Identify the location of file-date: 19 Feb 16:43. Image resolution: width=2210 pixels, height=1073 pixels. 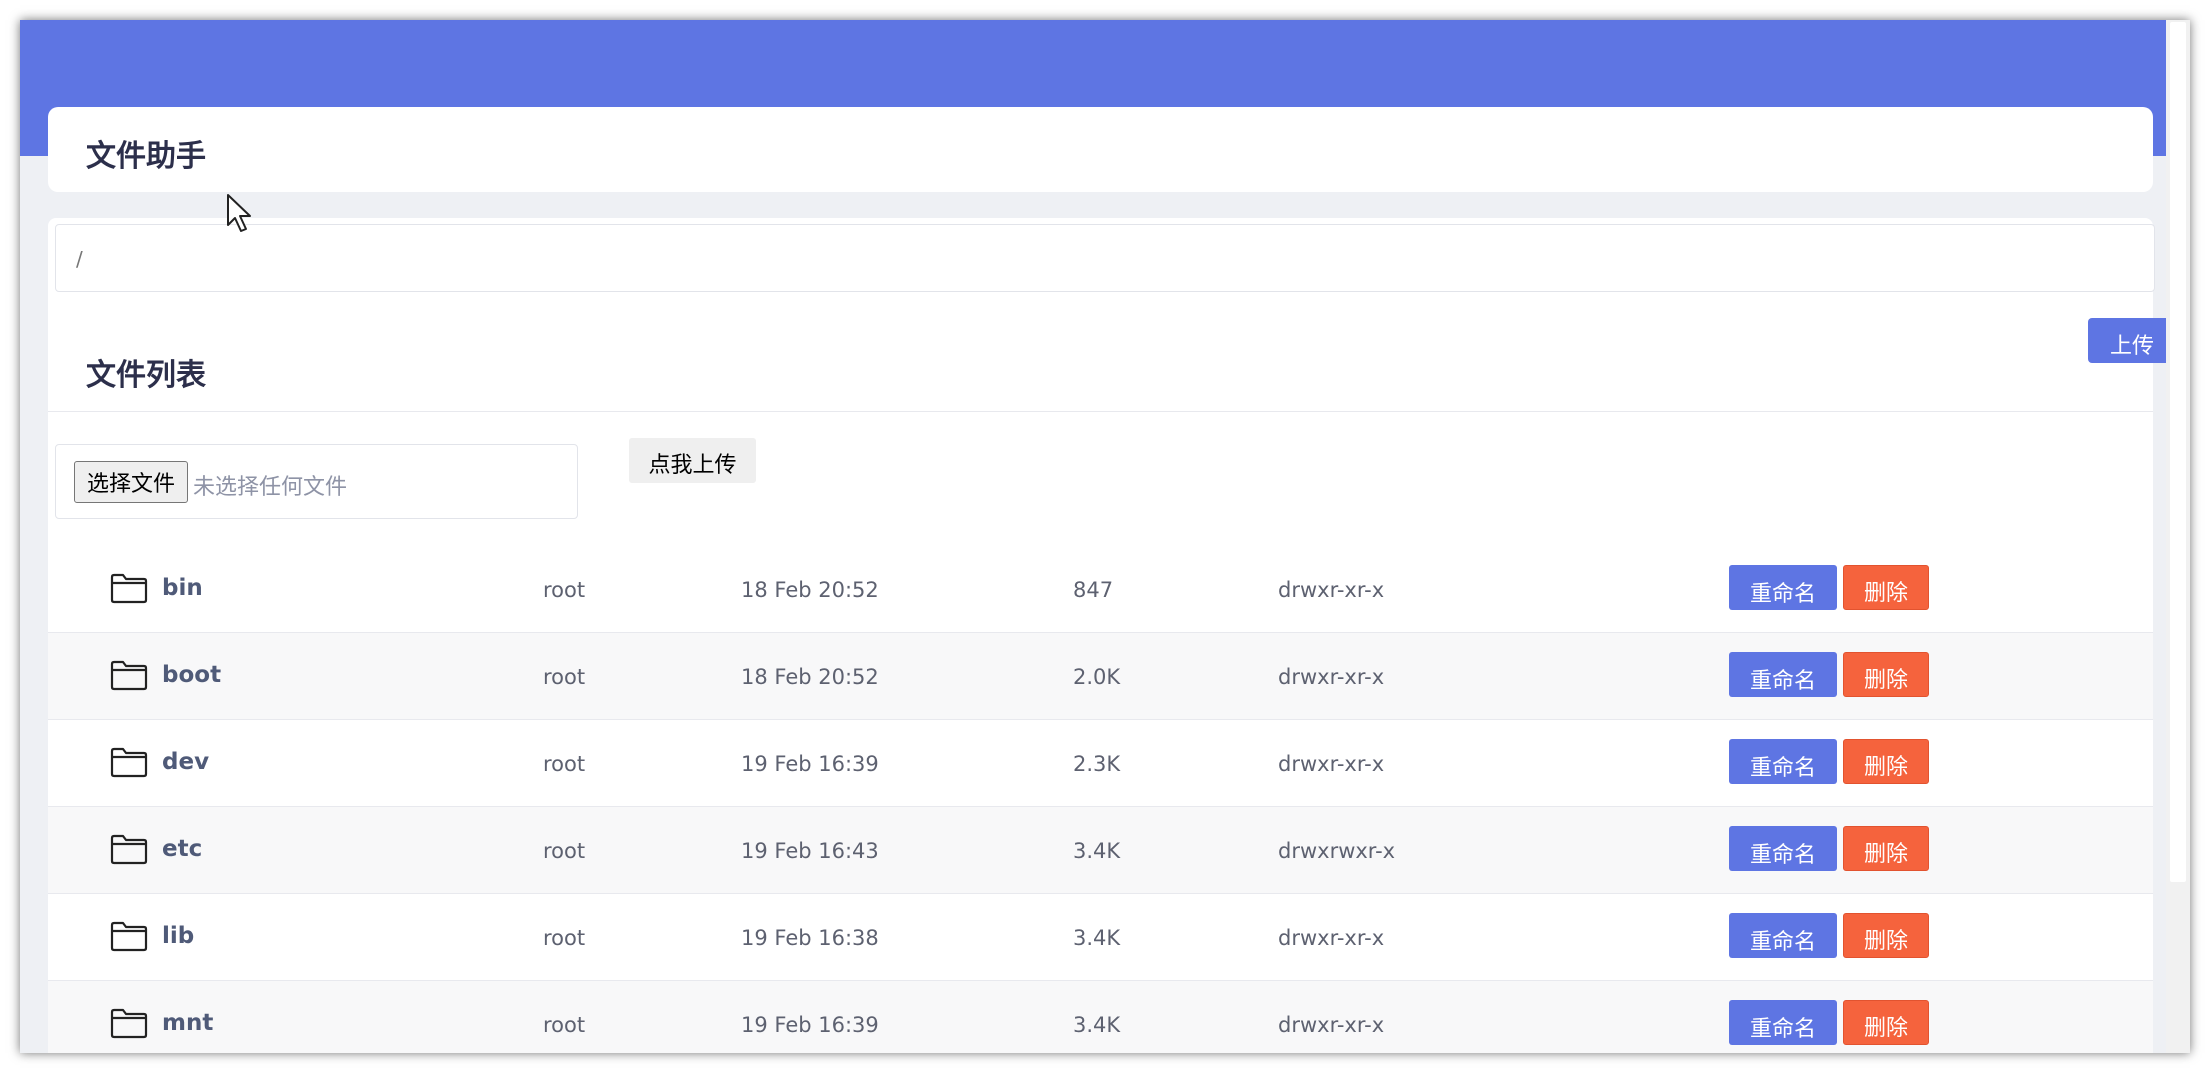
(810, 851).